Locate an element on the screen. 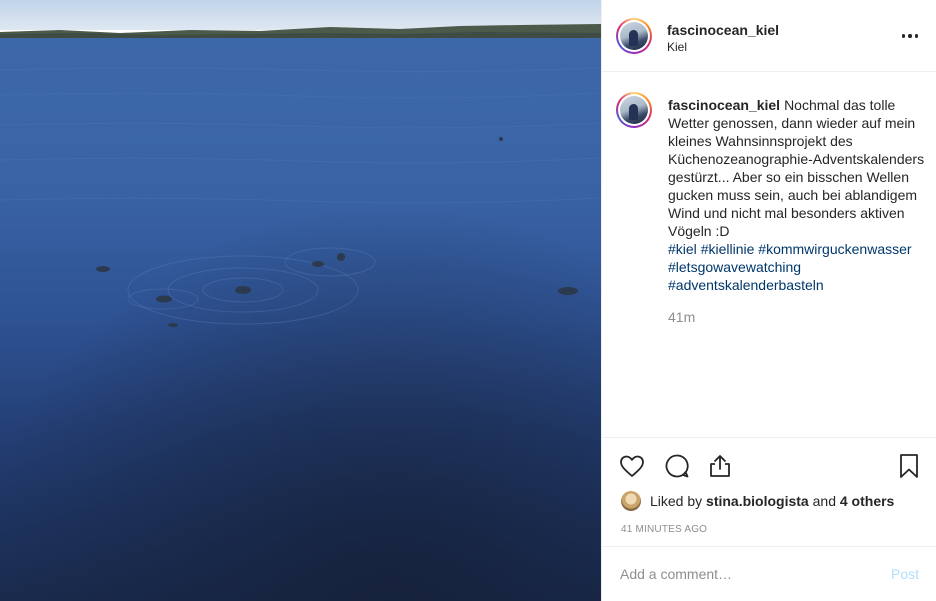 This screenshot has width=936, height=601. hashtag-link: #adventskalenderbasteln is located at coordinates (746, 285).